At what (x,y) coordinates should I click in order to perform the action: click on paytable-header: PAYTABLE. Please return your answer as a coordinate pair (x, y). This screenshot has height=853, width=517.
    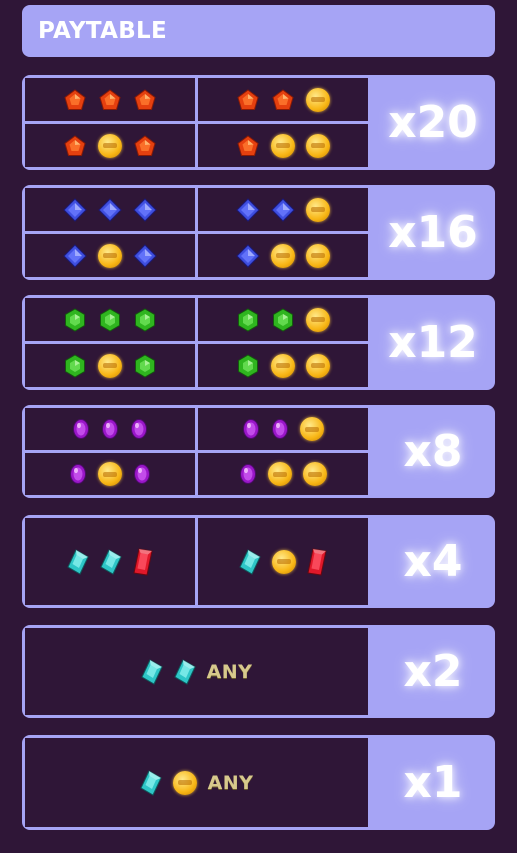
    Looking at the image, I should click on (258, 31).